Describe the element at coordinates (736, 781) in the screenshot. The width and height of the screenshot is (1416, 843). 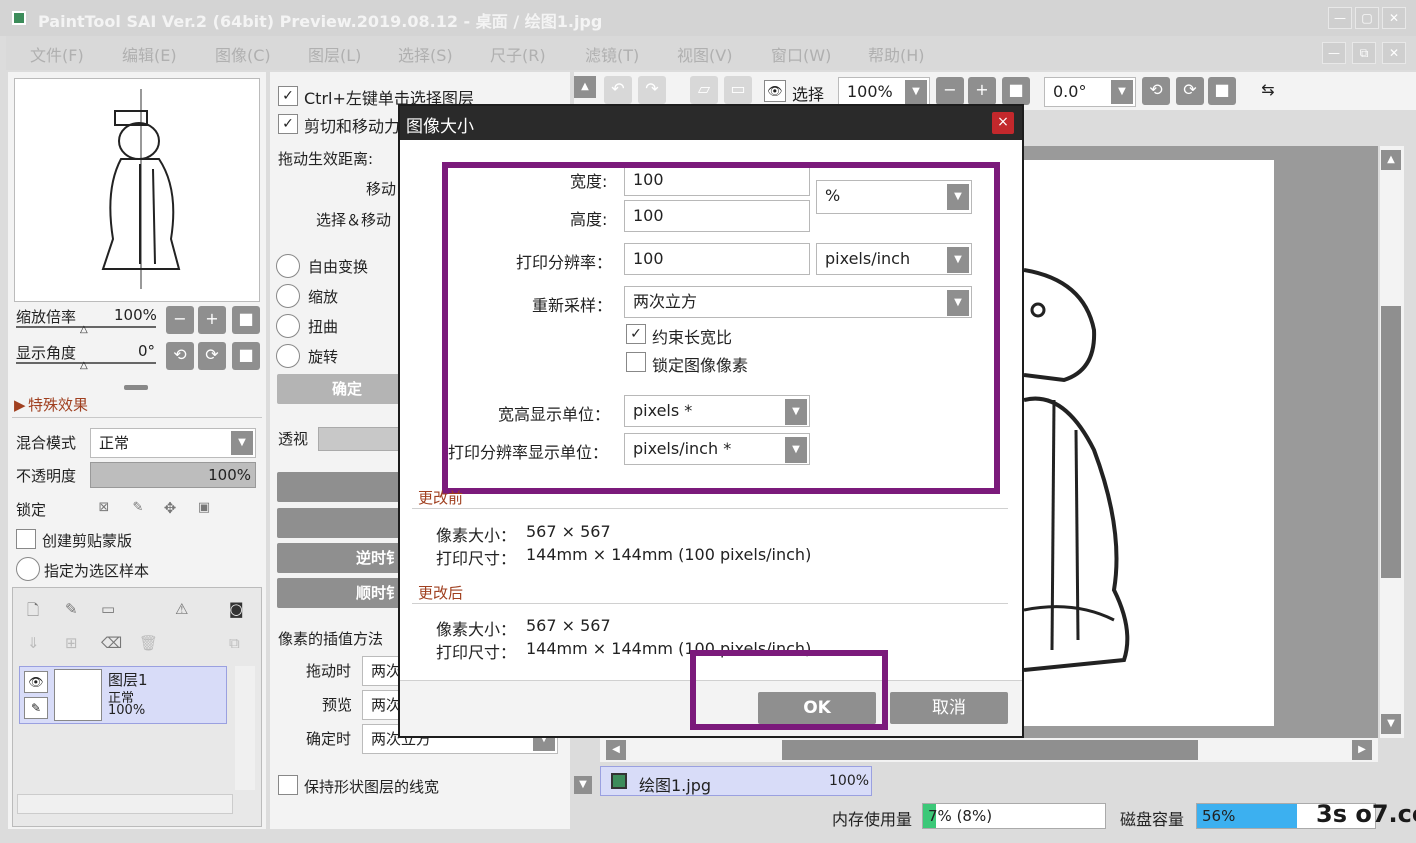
I see `document-tab: 绘图1.jpg 100%` at that location.